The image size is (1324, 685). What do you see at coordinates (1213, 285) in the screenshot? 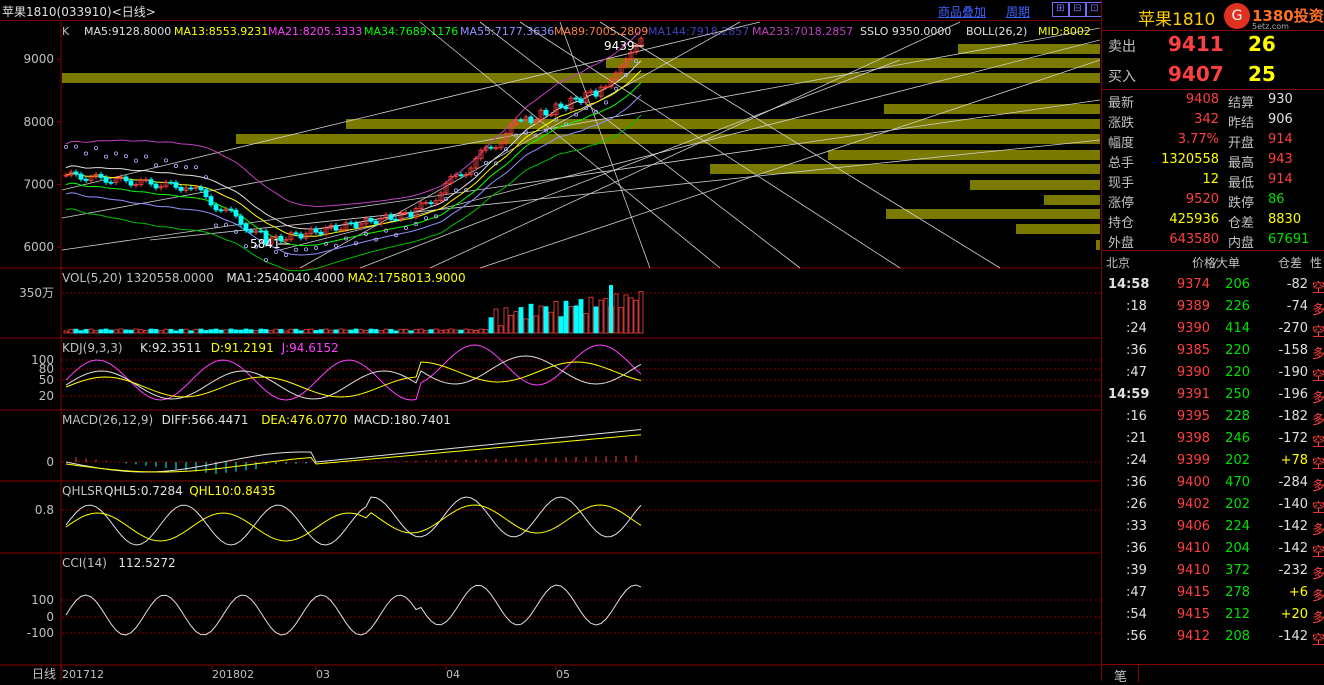
I see `tick-row: 14:58 9374 206 -82 空` at bounding box center [1213, 285].